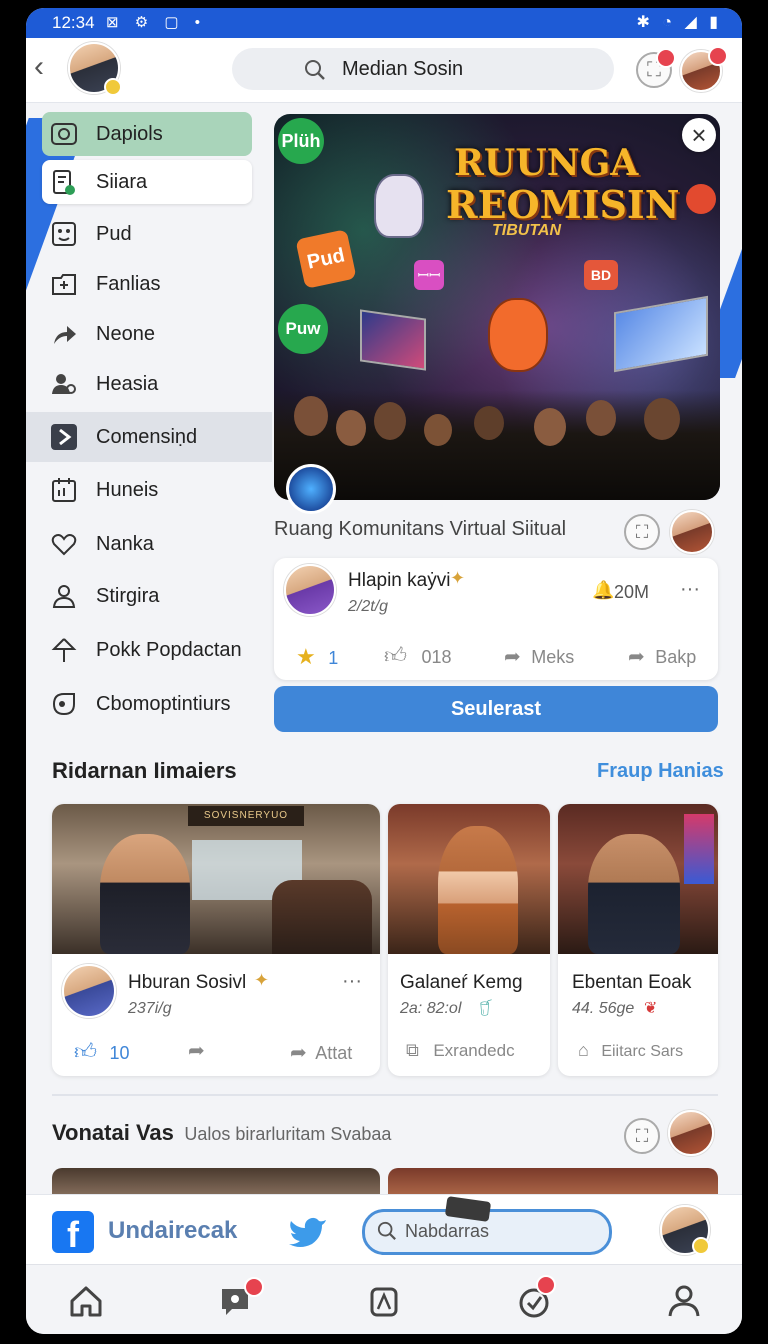  Describe the element at coordinates (147, 134) in the screenshot. I see `sidebar-item-dapiols: Dapiols` at that location.